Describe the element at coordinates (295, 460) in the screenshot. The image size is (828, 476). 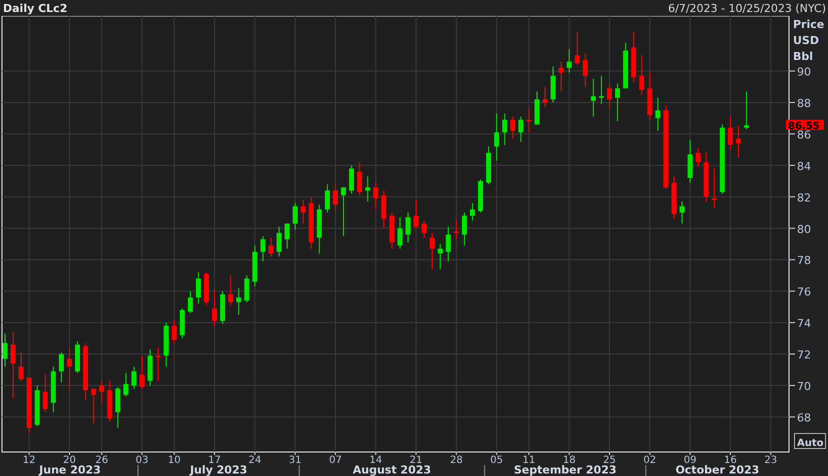
I see `x-axis-label: 31` at that location.